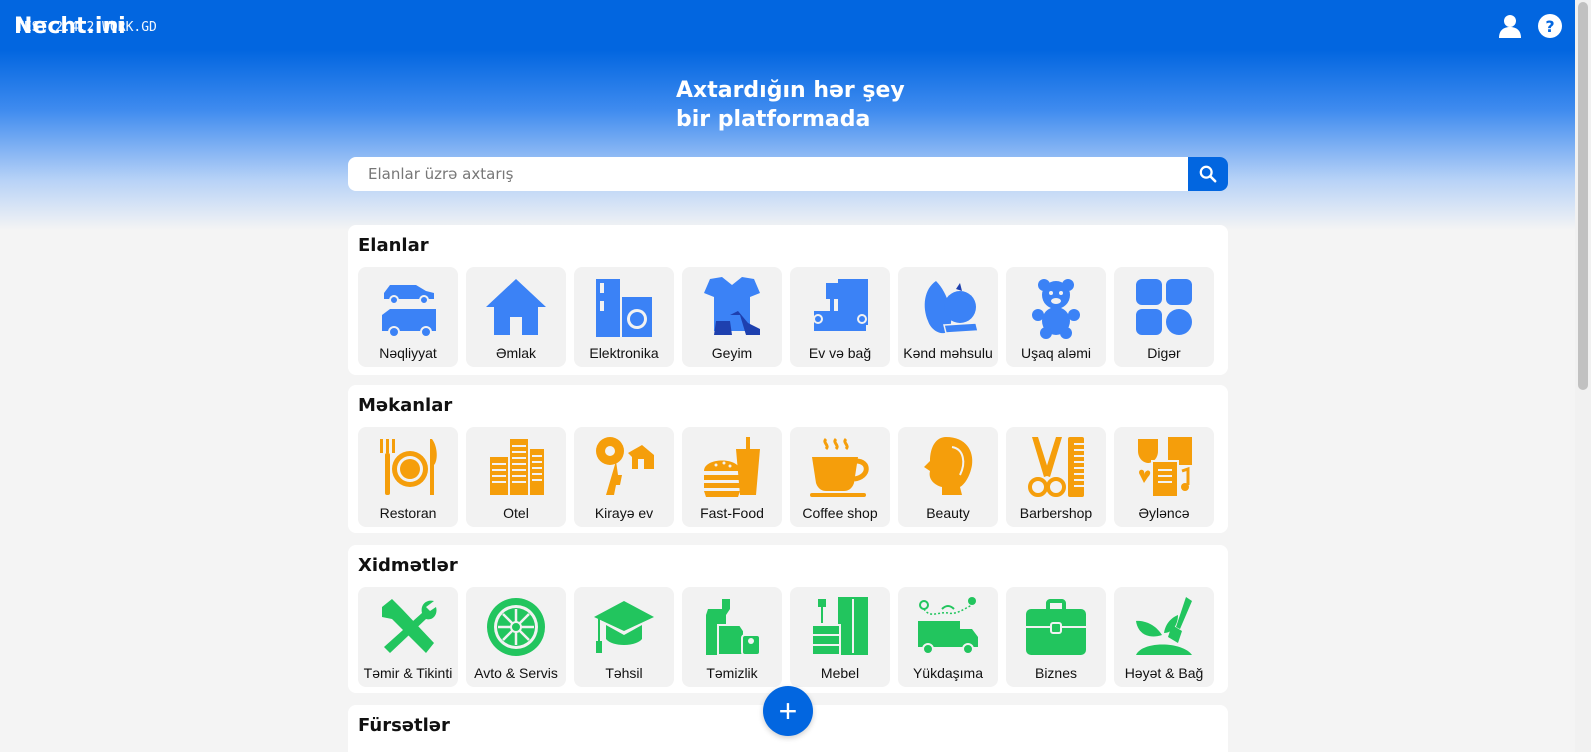 The width and height of the screenshot is (1591, 752). What do you see at coordinates (516, 307) in the screenshot?
I see `house-icon` at bounding box center [516, 307].